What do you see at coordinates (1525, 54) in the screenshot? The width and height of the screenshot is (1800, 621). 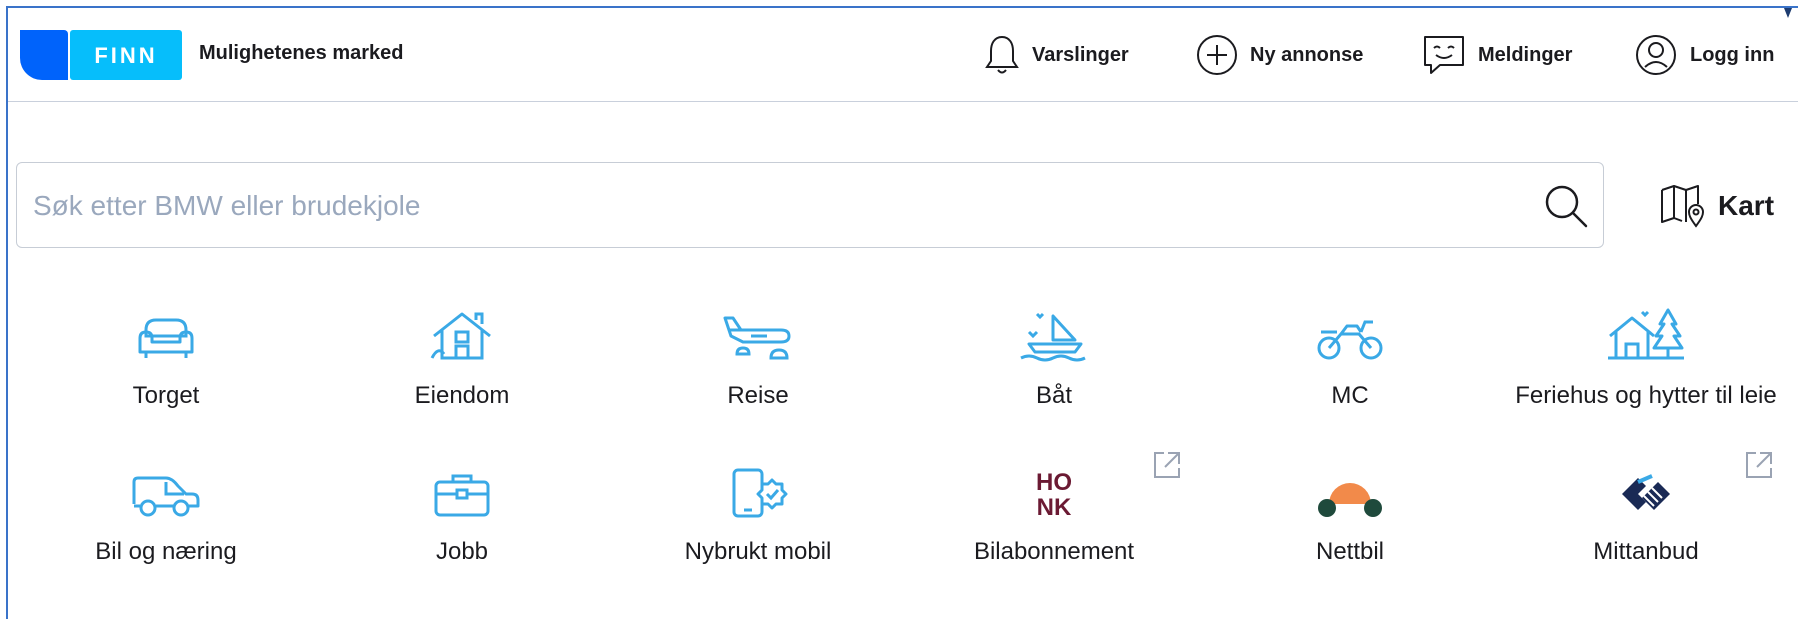 I see `nav-label: Meldinger` at bounding box center [1525, 54].